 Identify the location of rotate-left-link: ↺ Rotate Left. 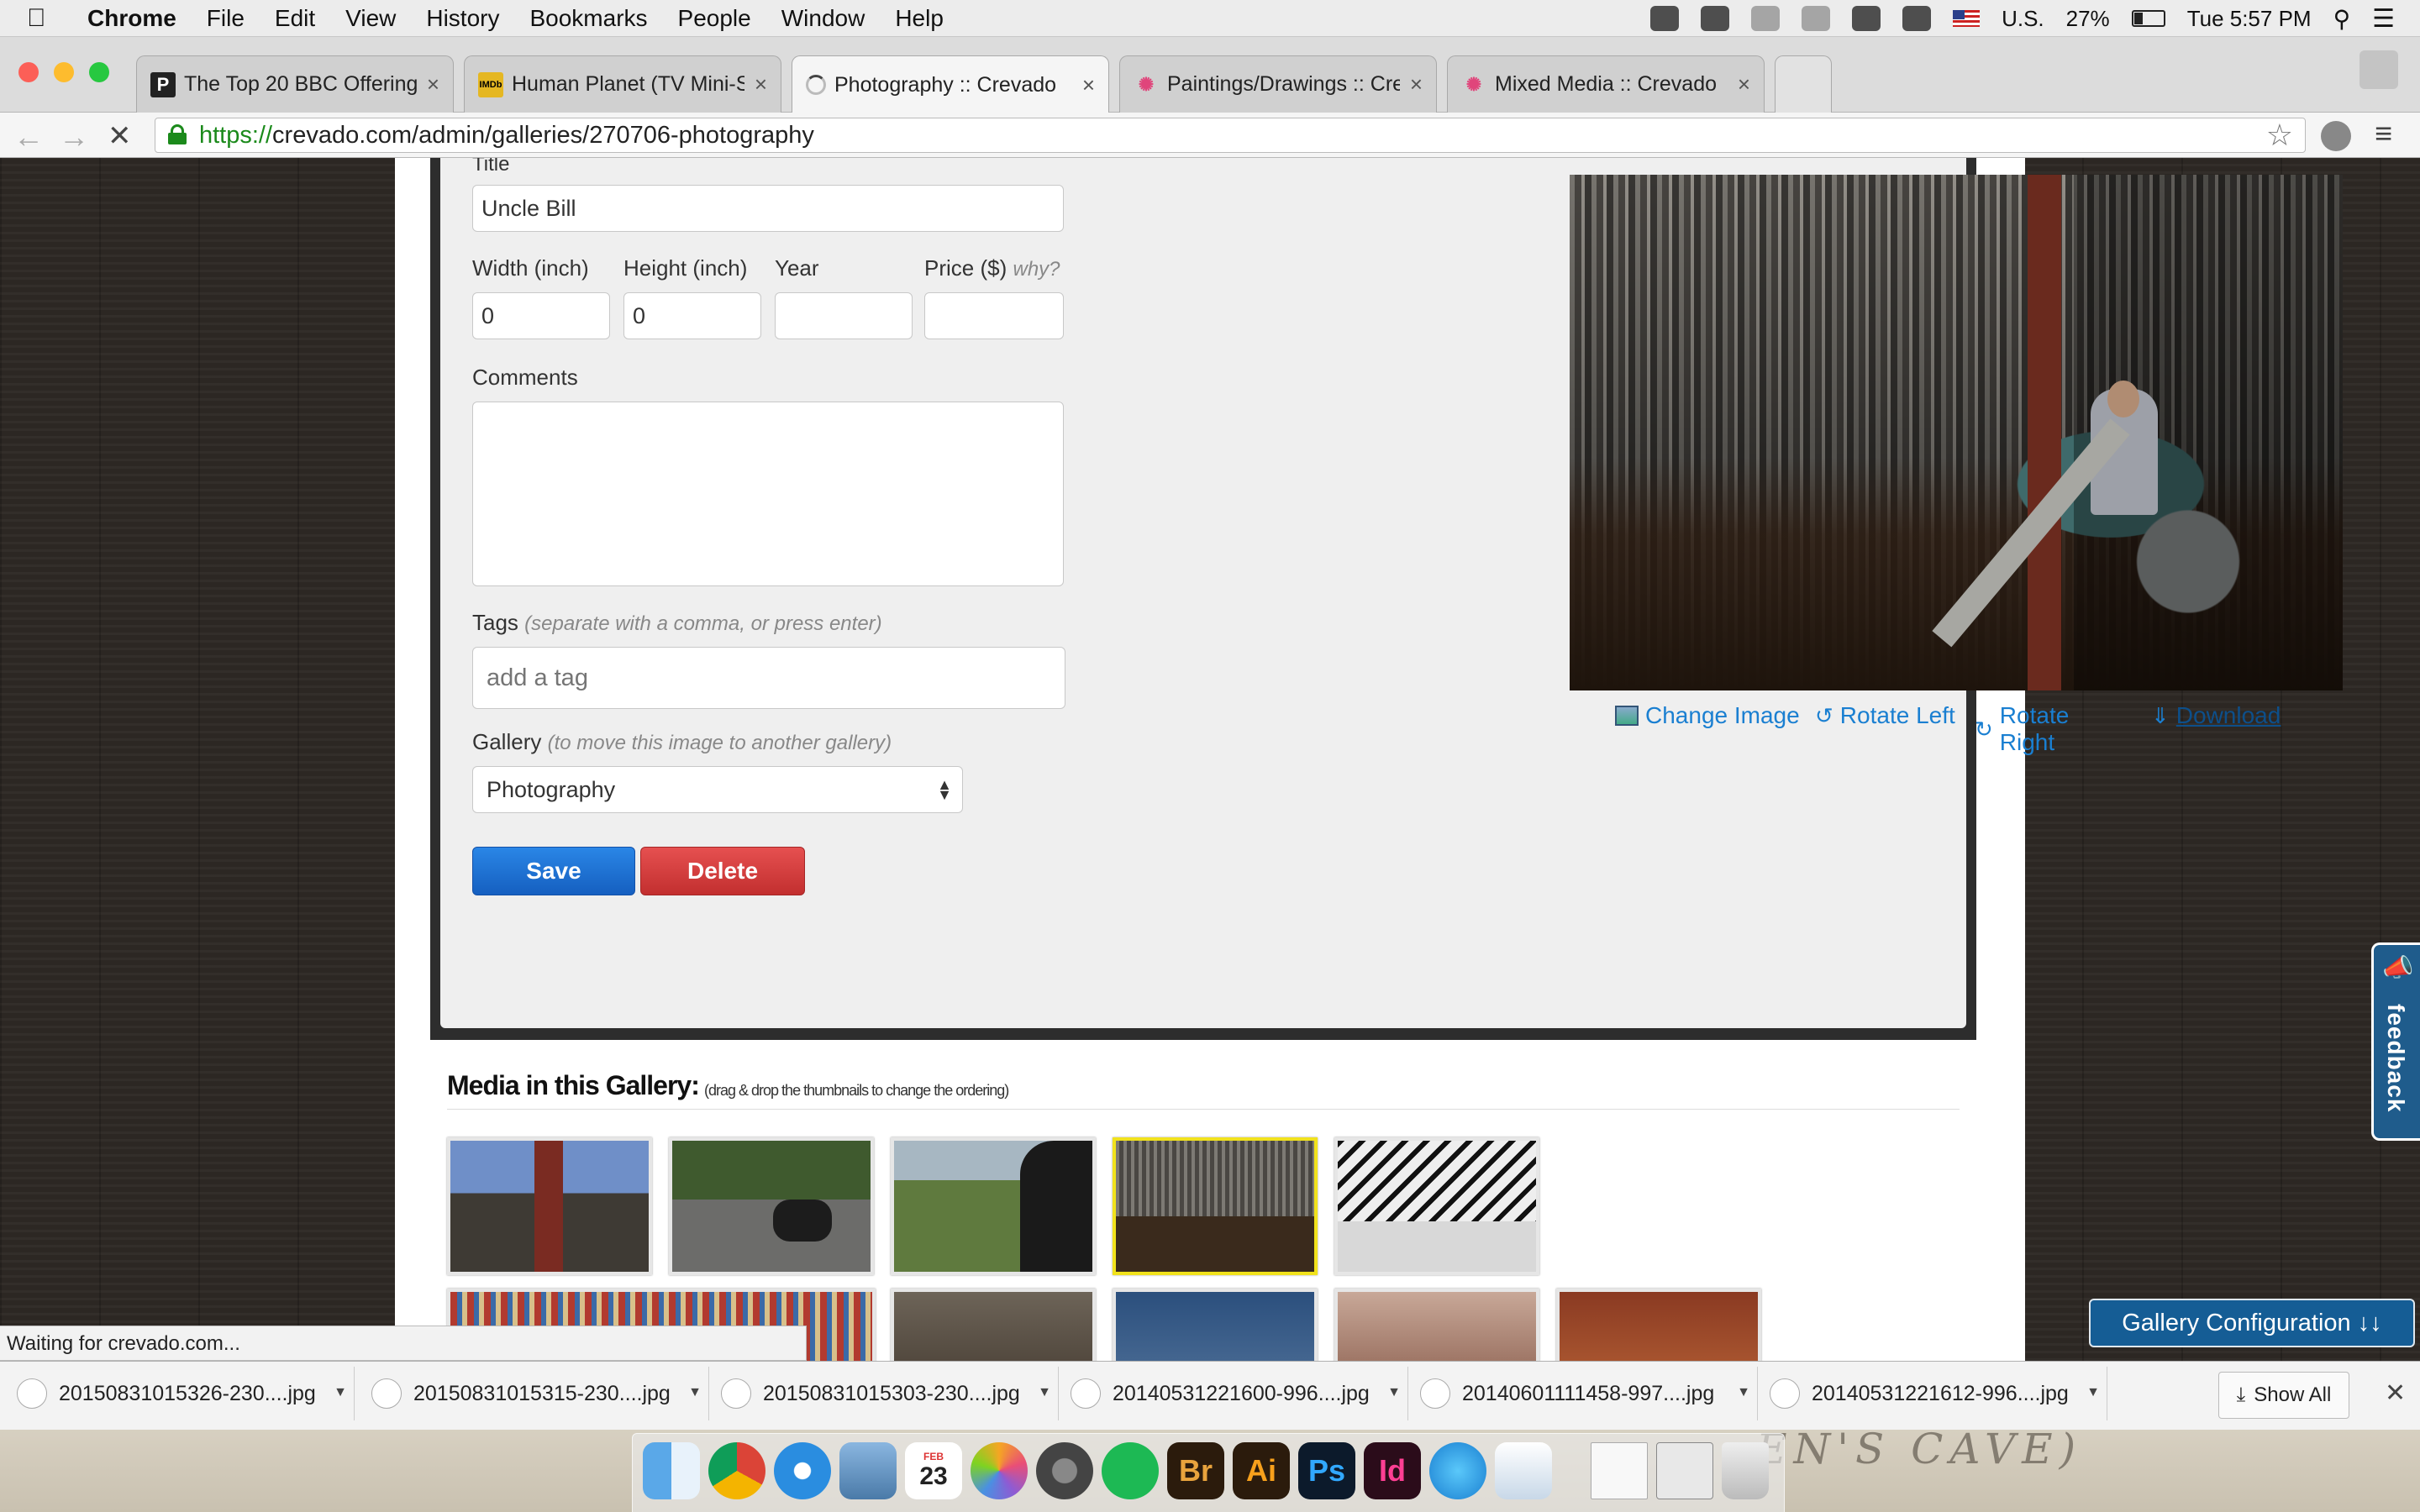
(1885, 715).